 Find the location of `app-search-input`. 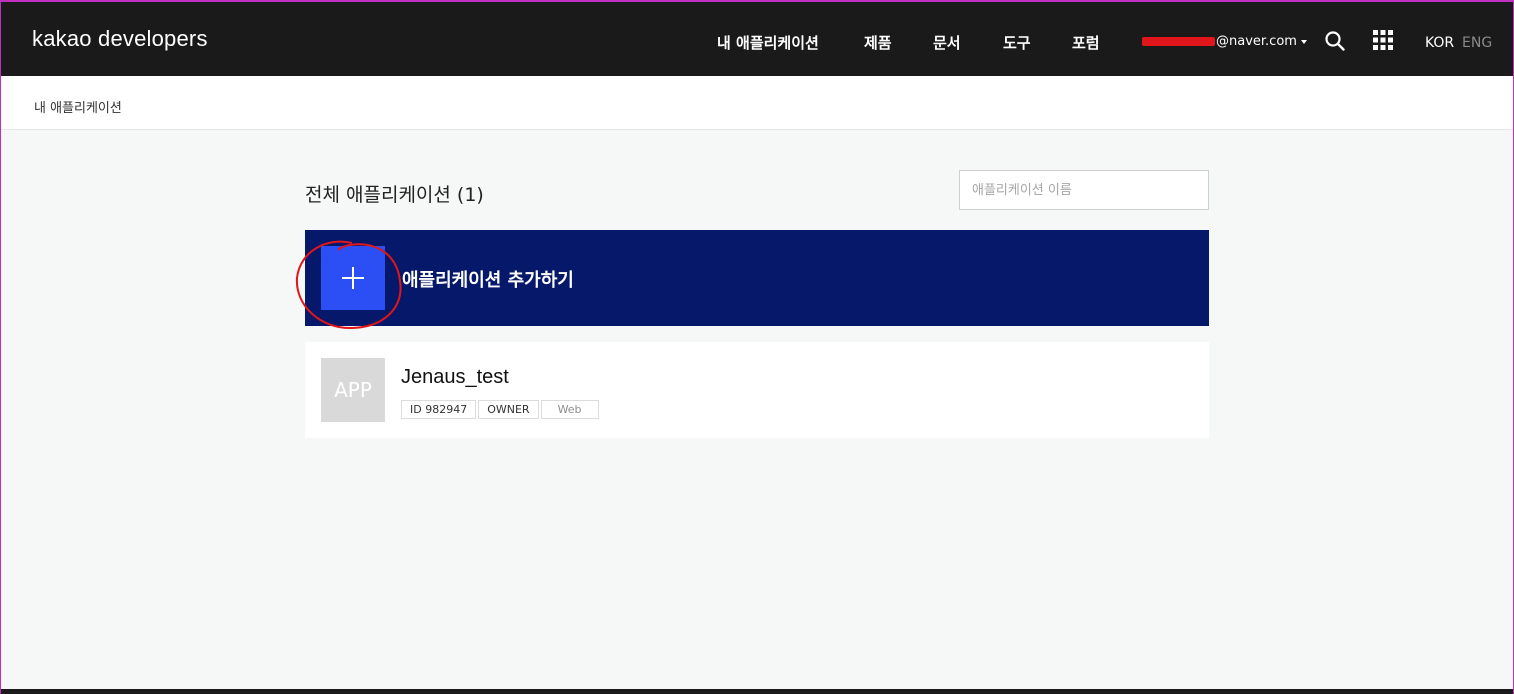

app-search-input is located at coordinates (1084, 190).